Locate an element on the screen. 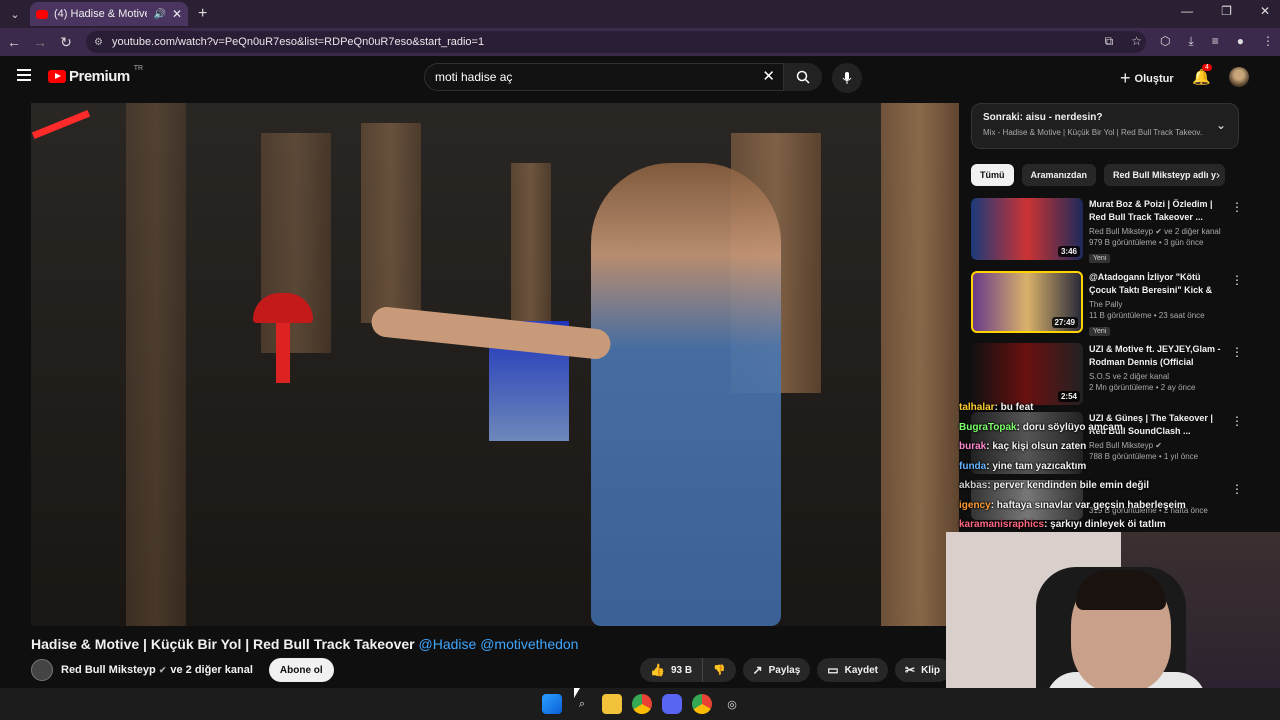 This screenshot has height=720, width=1280. close-tab-icon: ✕ is located at coordinates (177, 14).